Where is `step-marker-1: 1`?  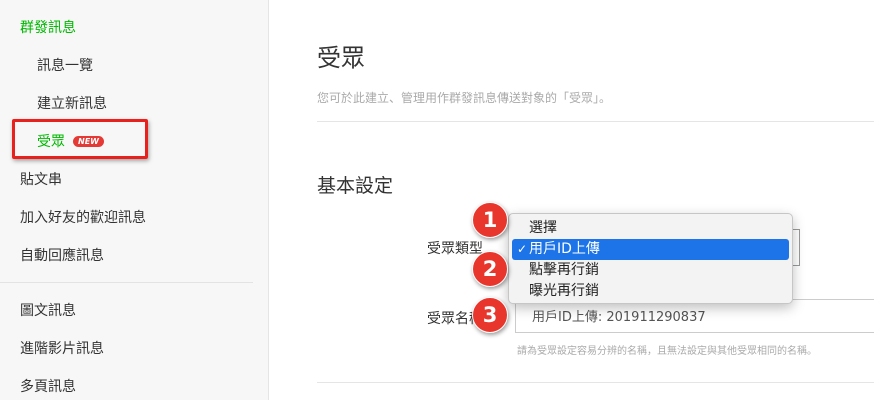 step-marker-1: 1 is located at coordinates (490, 220).